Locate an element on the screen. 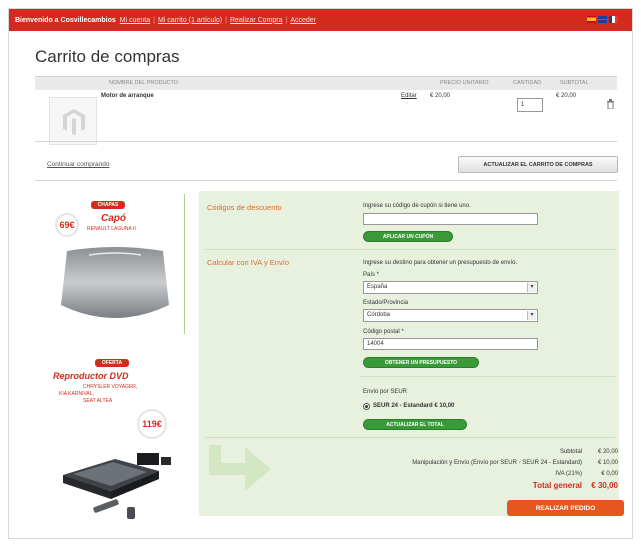 The height and width of the screenshot is (547, 641). product-thumbnail is located at coordinates (73, 121).